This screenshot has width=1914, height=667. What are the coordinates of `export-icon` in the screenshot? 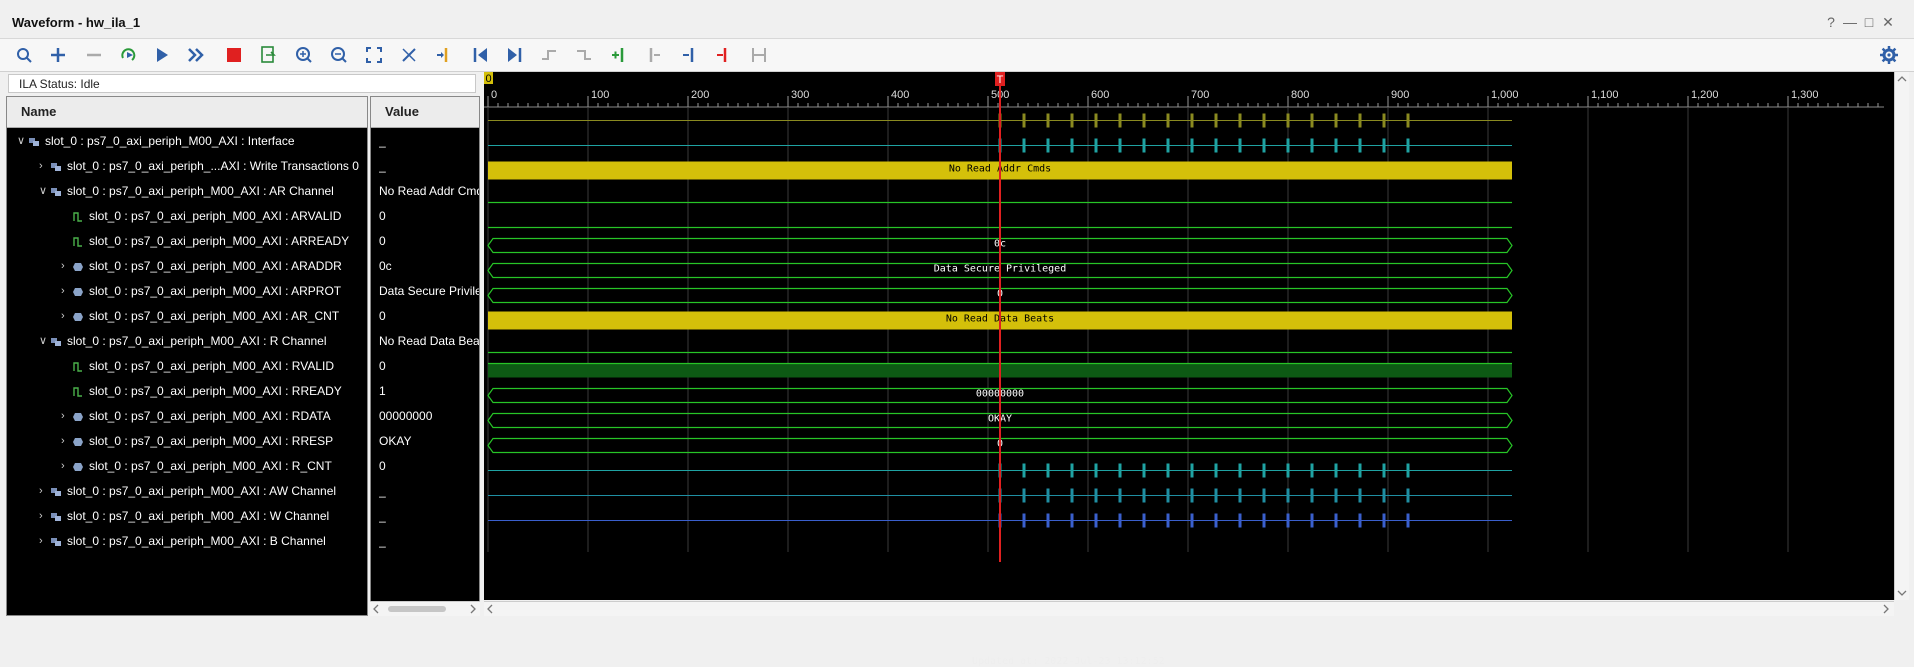 It's located at (268, 55).